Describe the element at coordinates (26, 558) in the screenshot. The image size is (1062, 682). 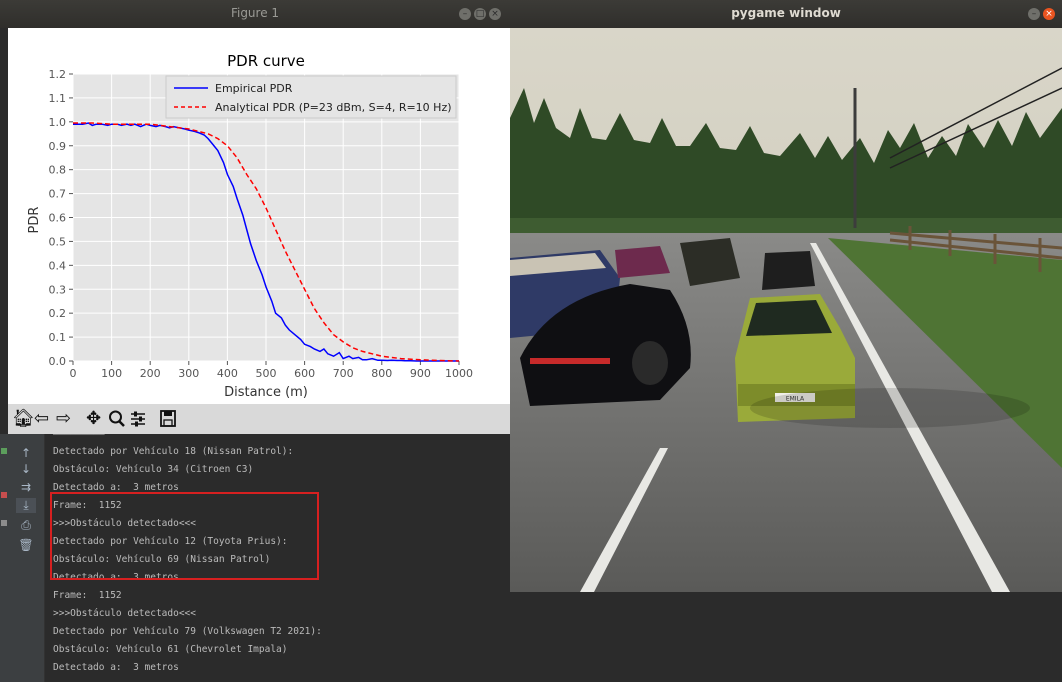
I see `console-gutter: ↑ ↓ ⇉ ⤓ ⎙ 🗑︎` at that location.